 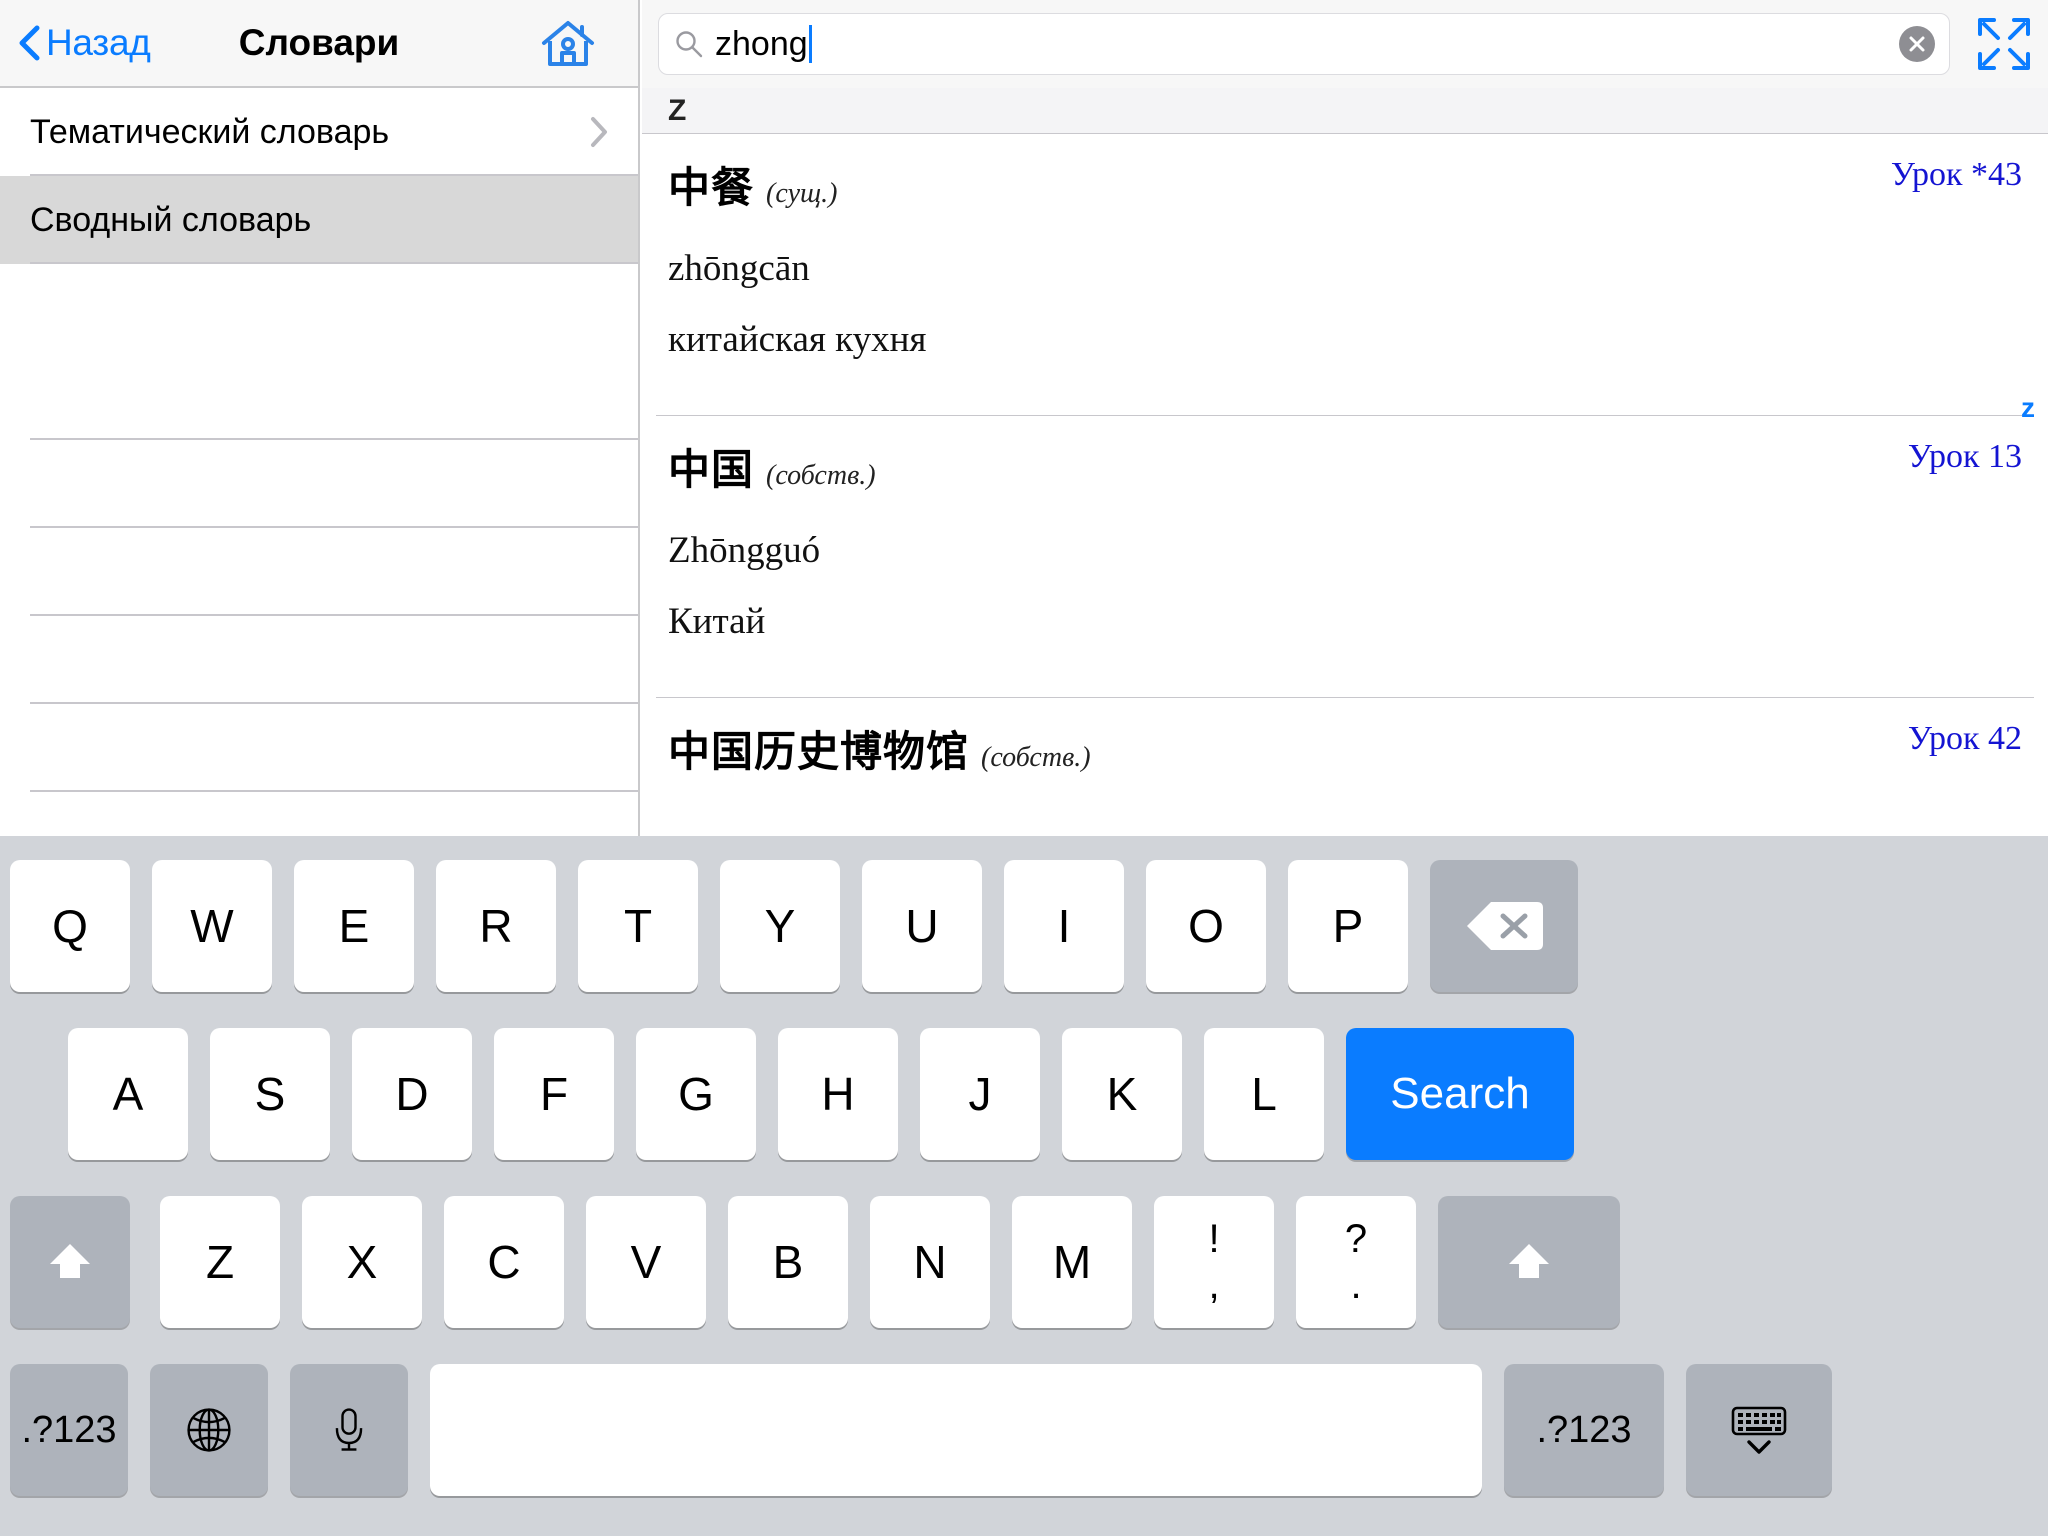 I want to click on entry-hanzi: 中国, so click(x=711, y=469).